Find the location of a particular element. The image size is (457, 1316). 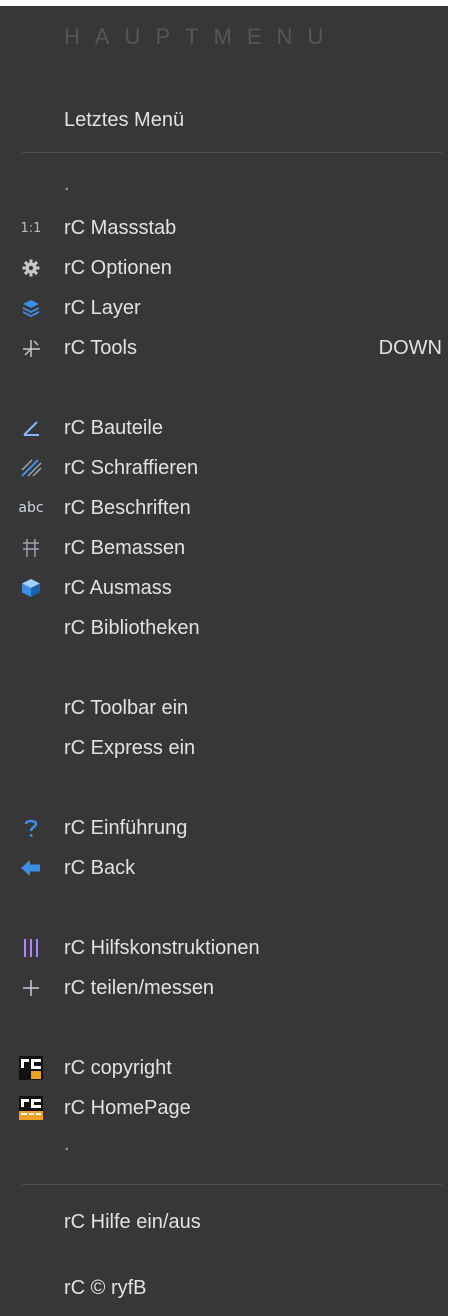

menu-item-layer: rC Layer is located at coordinates (224, 308).